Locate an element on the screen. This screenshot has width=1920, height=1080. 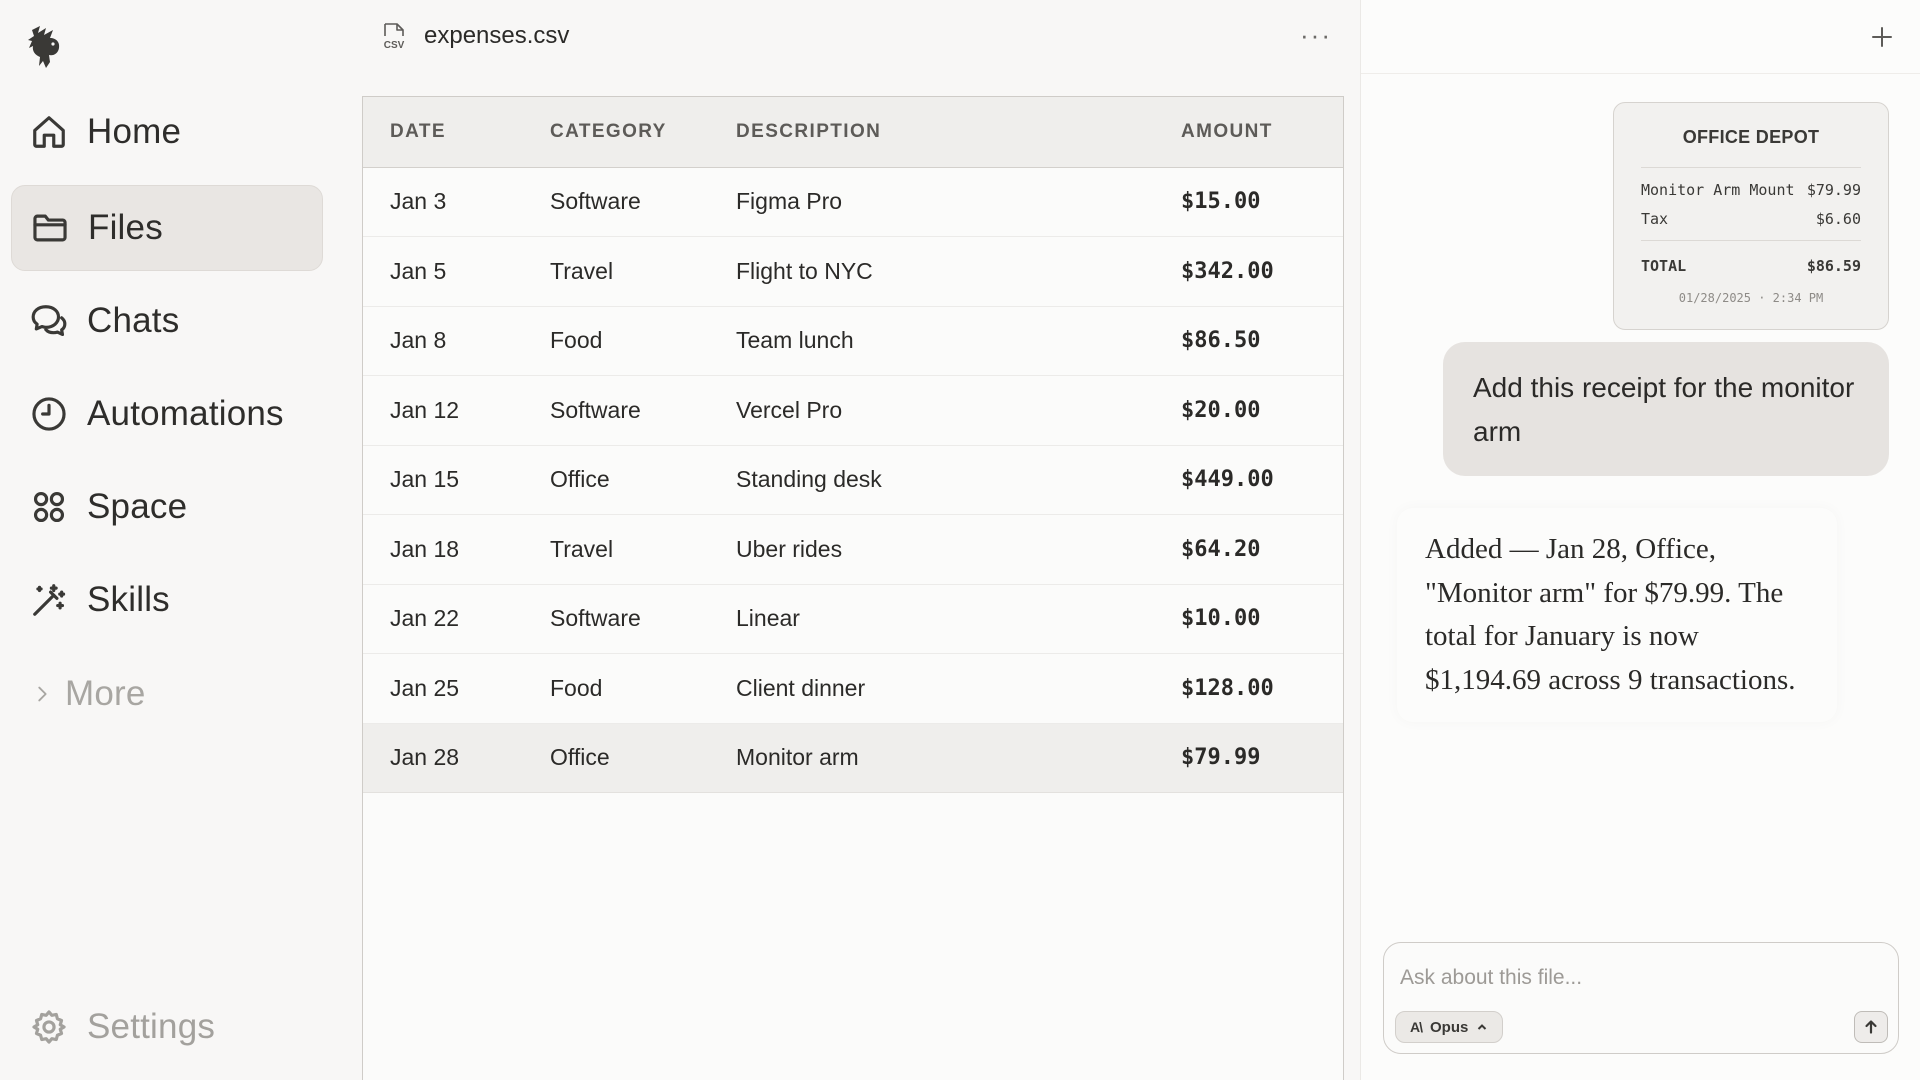
sidebar-more-toggle: More is located at coordinates (167, 694).